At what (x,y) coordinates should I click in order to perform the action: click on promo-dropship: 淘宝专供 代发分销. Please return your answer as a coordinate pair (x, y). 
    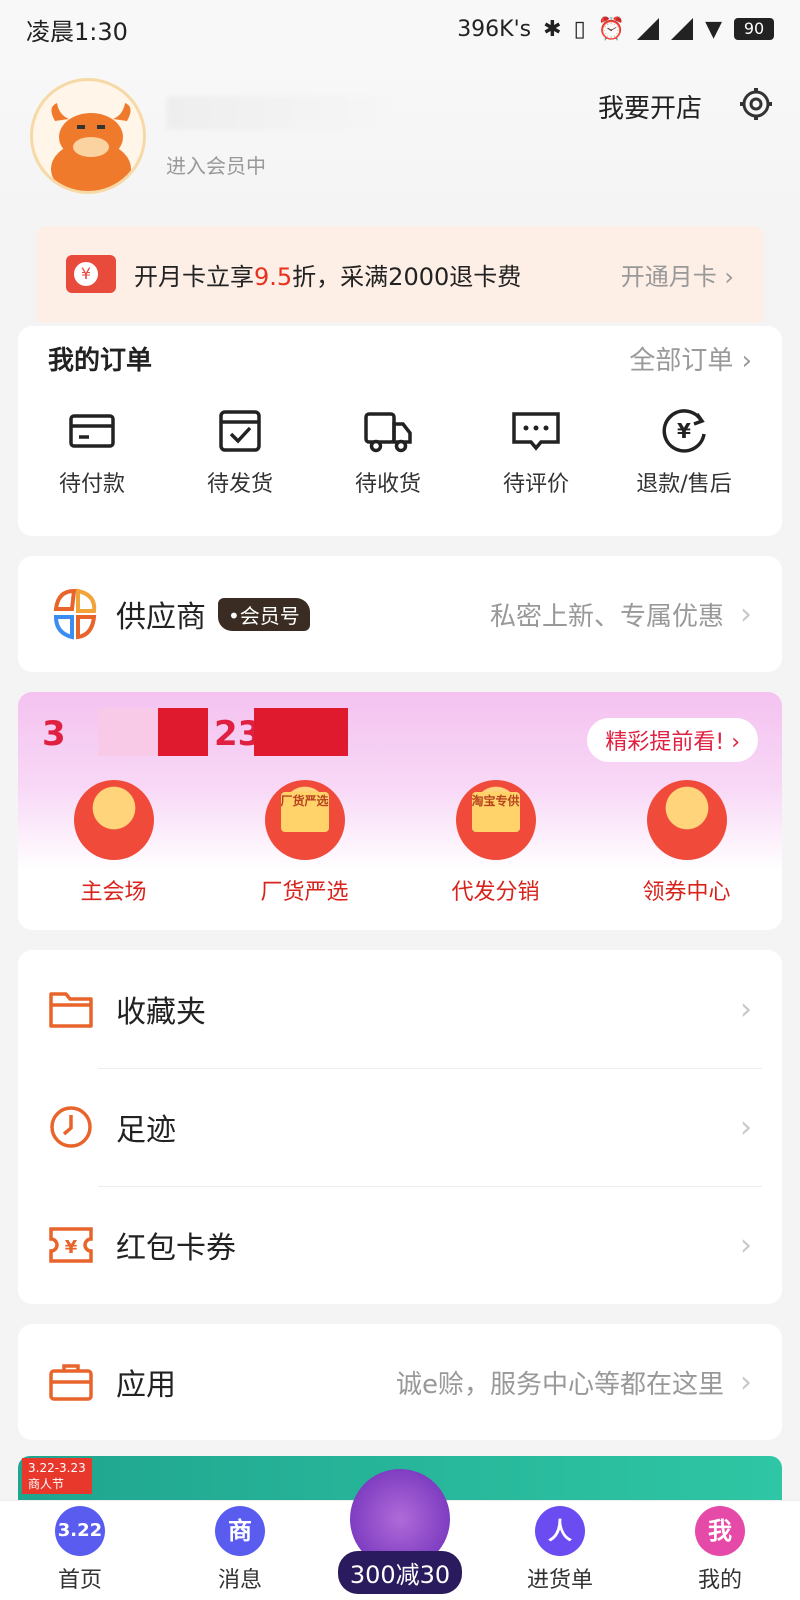
    Looking at the image, I should click on (495, 843).